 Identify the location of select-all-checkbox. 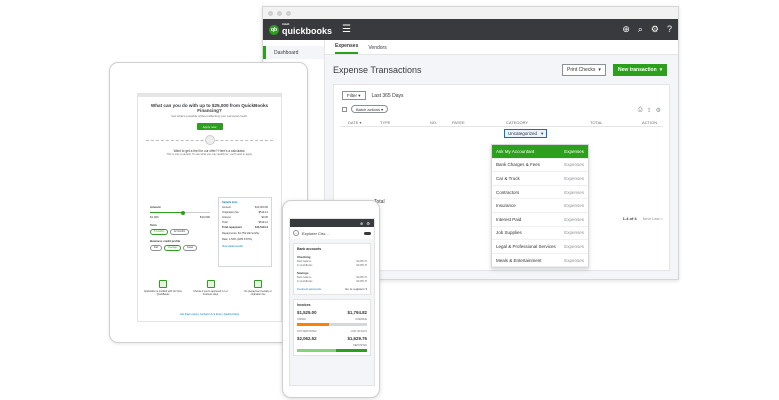
(344, 109).